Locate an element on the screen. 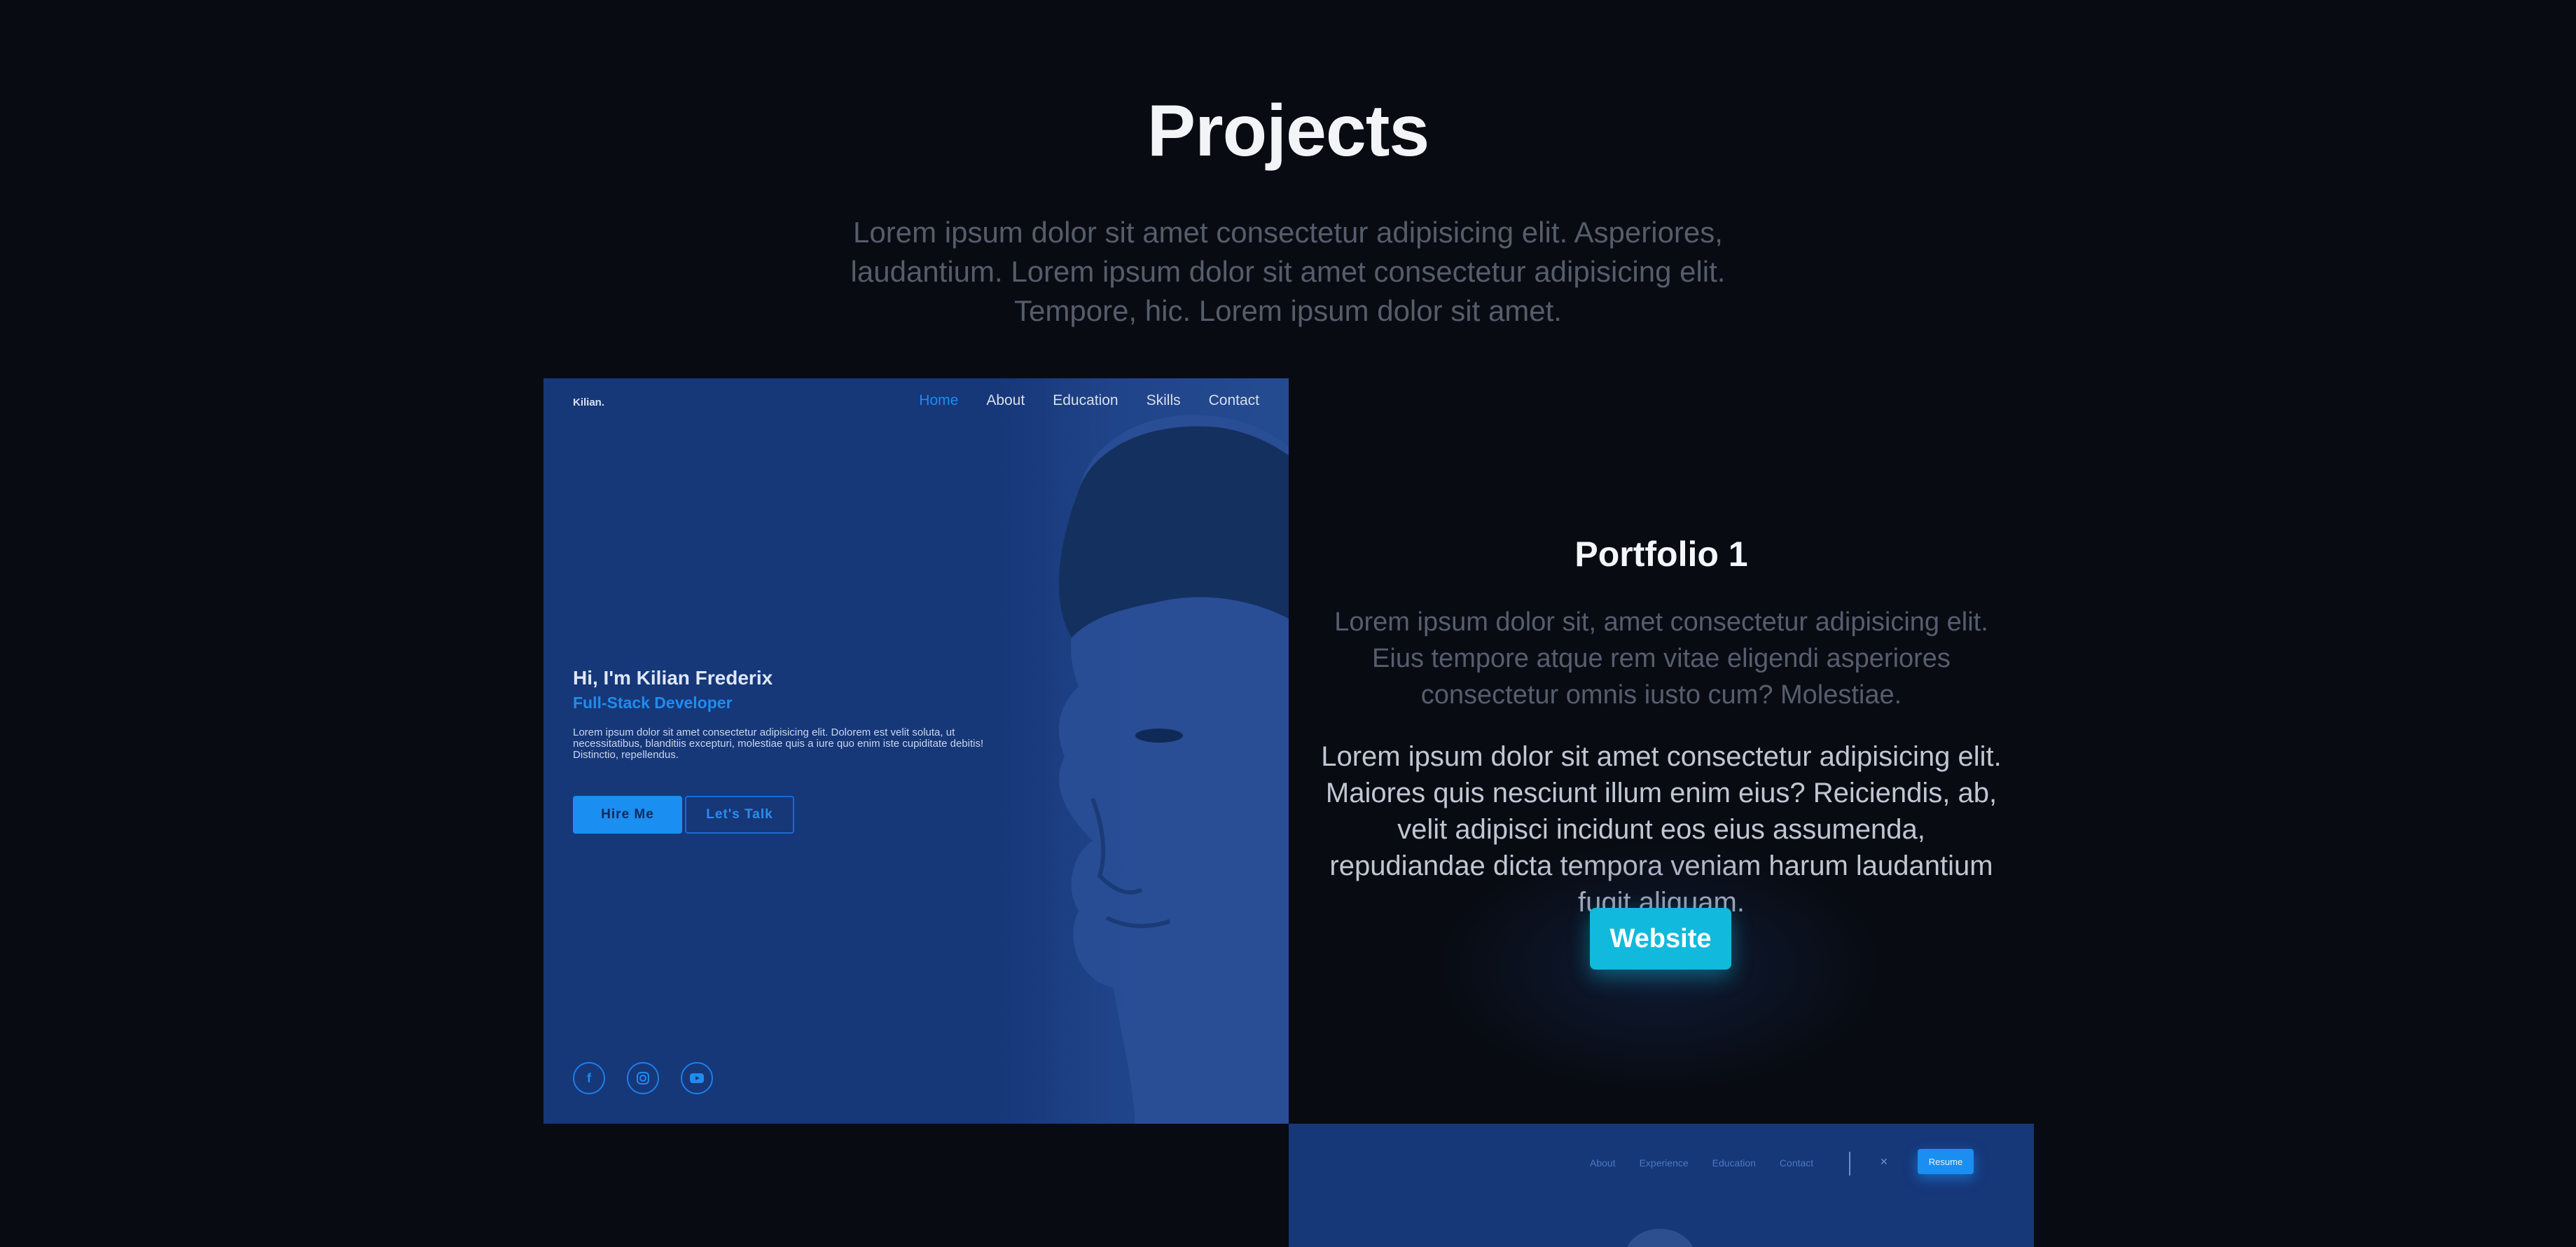 This screenshot has height=1247, width=2576. project-2-nav-education: Education is located at coordinates (1734, 1163).